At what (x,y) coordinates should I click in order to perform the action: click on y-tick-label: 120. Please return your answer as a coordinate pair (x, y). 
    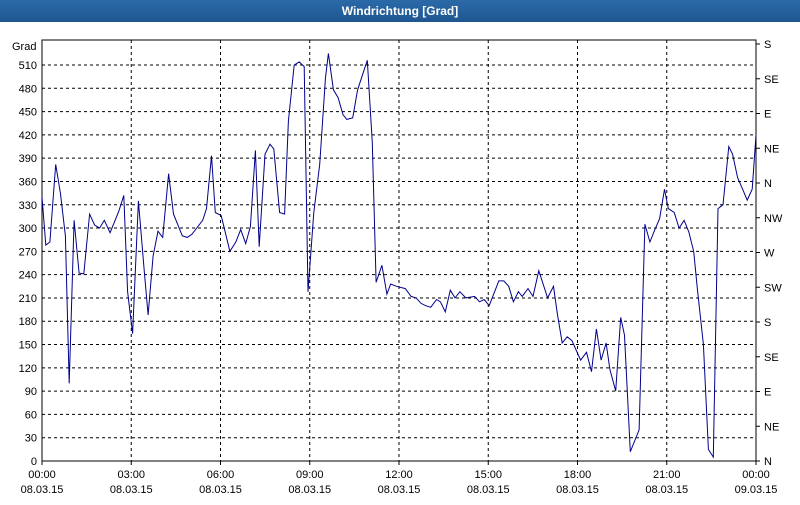
    Looking at the image, I should click on (28, 369).